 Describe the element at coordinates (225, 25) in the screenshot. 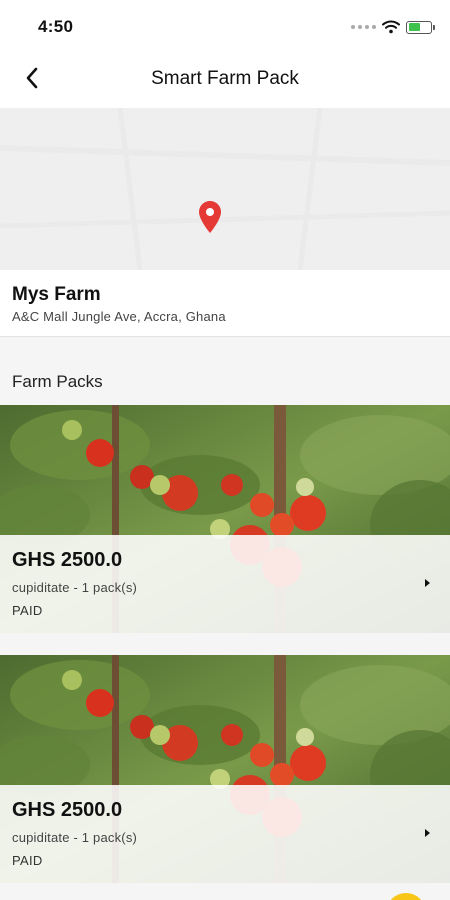

I see `status-bar: 4:50` at that location.